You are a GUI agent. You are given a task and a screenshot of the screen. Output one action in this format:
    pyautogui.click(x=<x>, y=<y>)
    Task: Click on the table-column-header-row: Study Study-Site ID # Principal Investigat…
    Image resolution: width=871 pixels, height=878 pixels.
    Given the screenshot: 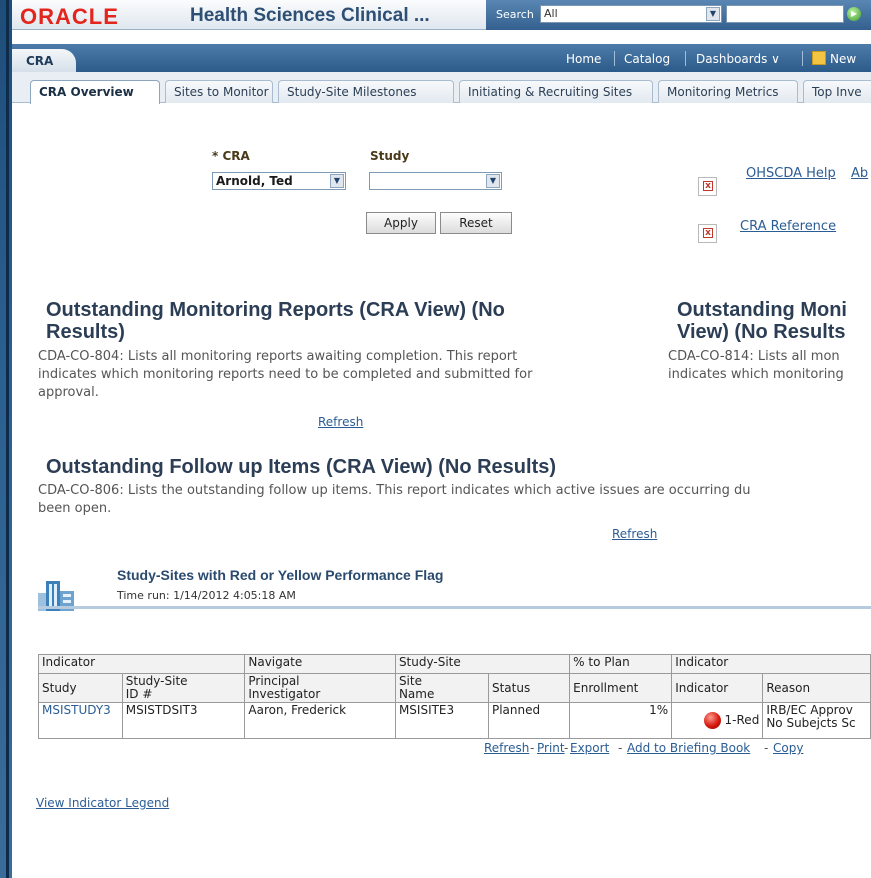 What is the action you would take?
    pyautogui.click(x=454, y=688)
    